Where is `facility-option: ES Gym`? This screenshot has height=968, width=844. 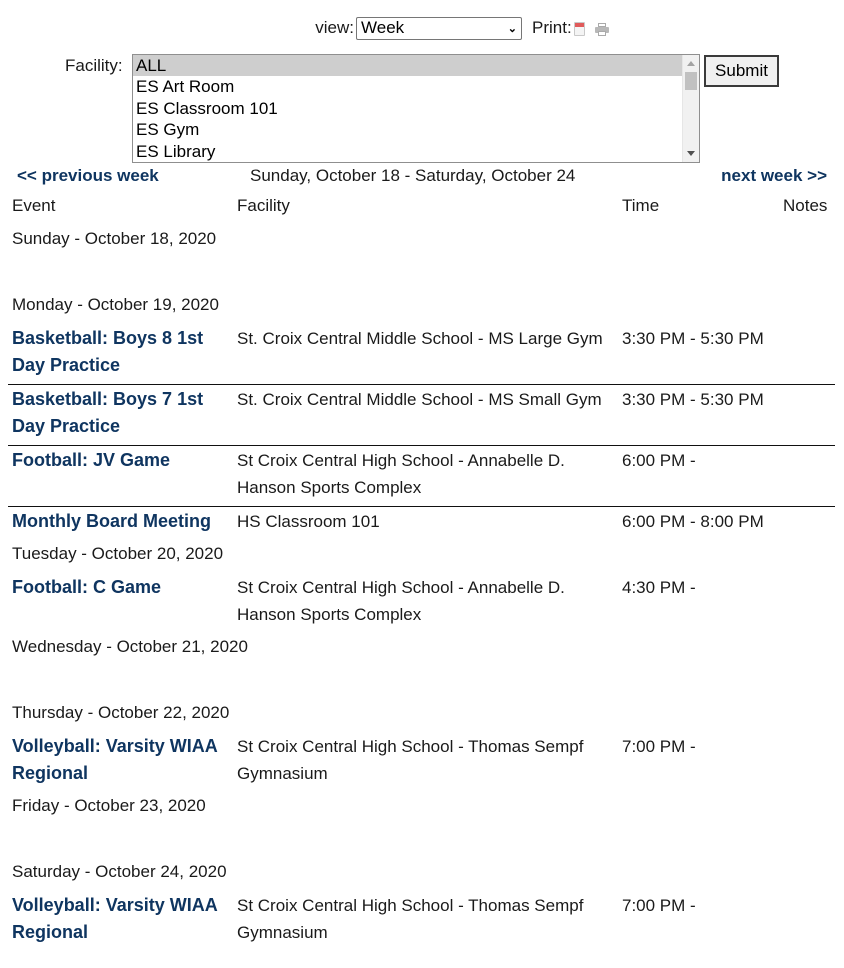 facility-option: ES Gym is located at coordinates (416, 129).